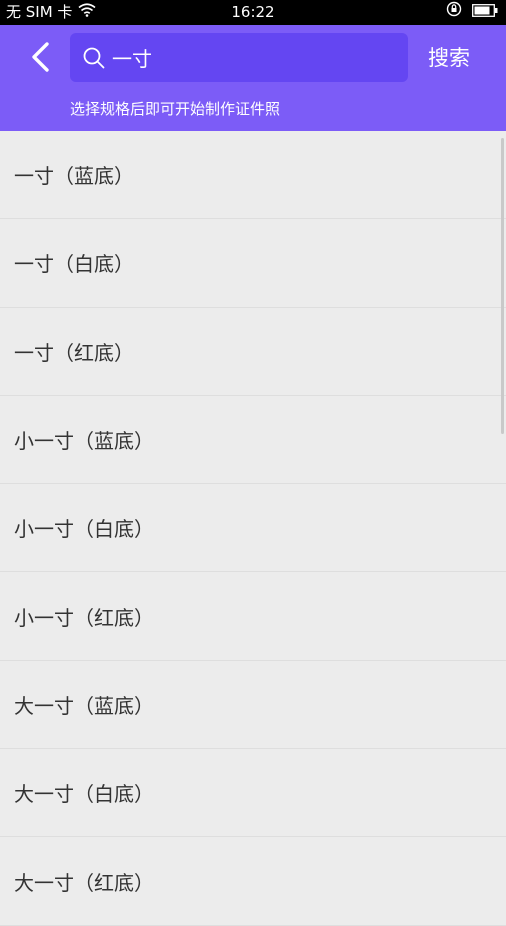 The height and width of the screenshot is (926, 506). What do you see at coordinates (74, 176) in the screenshot?
I see `list-item-label: 一寸（蓝底）` at bounding box center [74, 176].